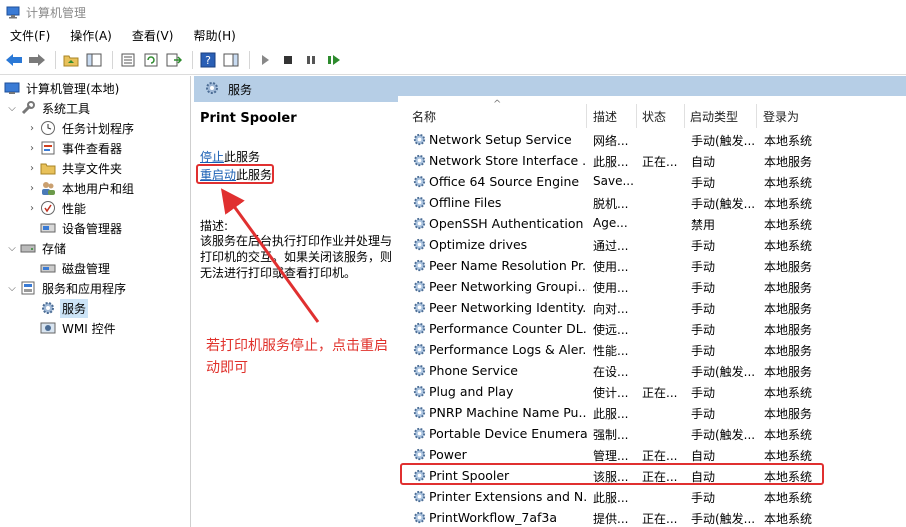 Image resolution: width=906 pixels, height=527 pixels. Describe the element at coordinates (48, 228) in the screenshot. I see `device-manager-icon` at that location.